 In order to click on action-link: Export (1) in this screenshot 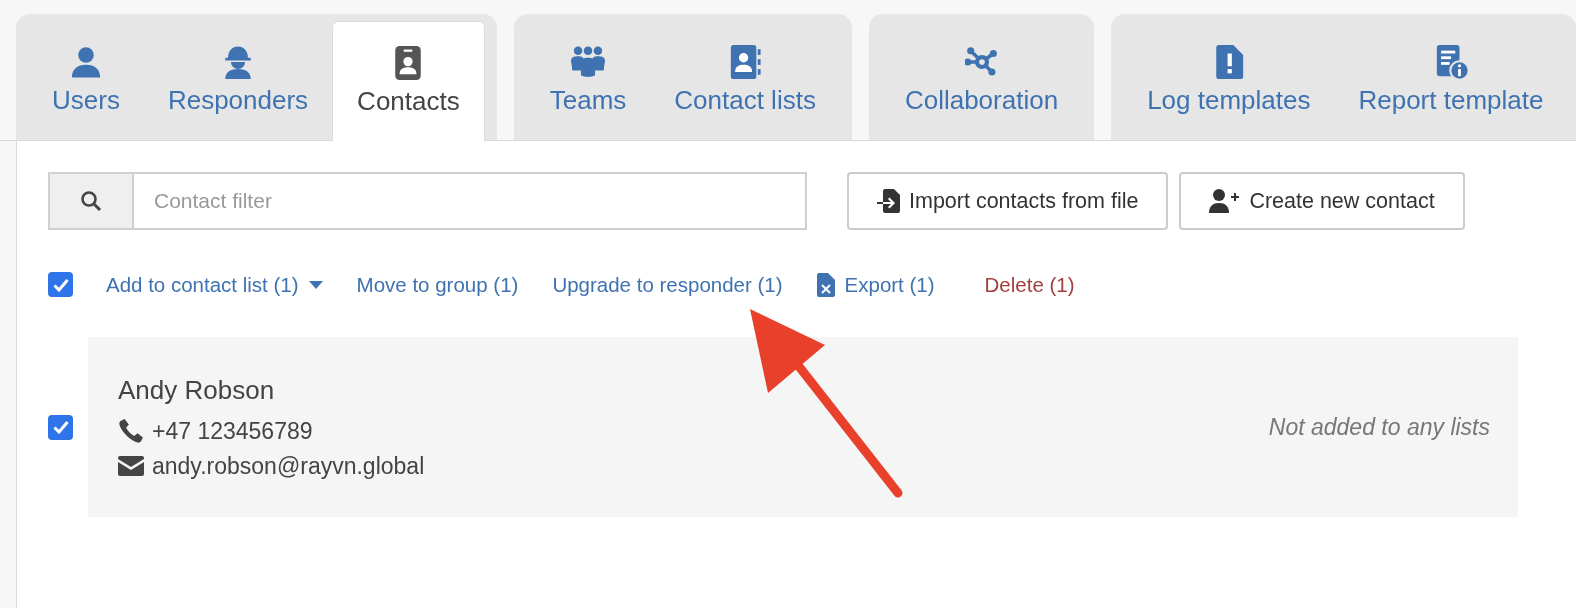, I will do `click(875, 284)`.